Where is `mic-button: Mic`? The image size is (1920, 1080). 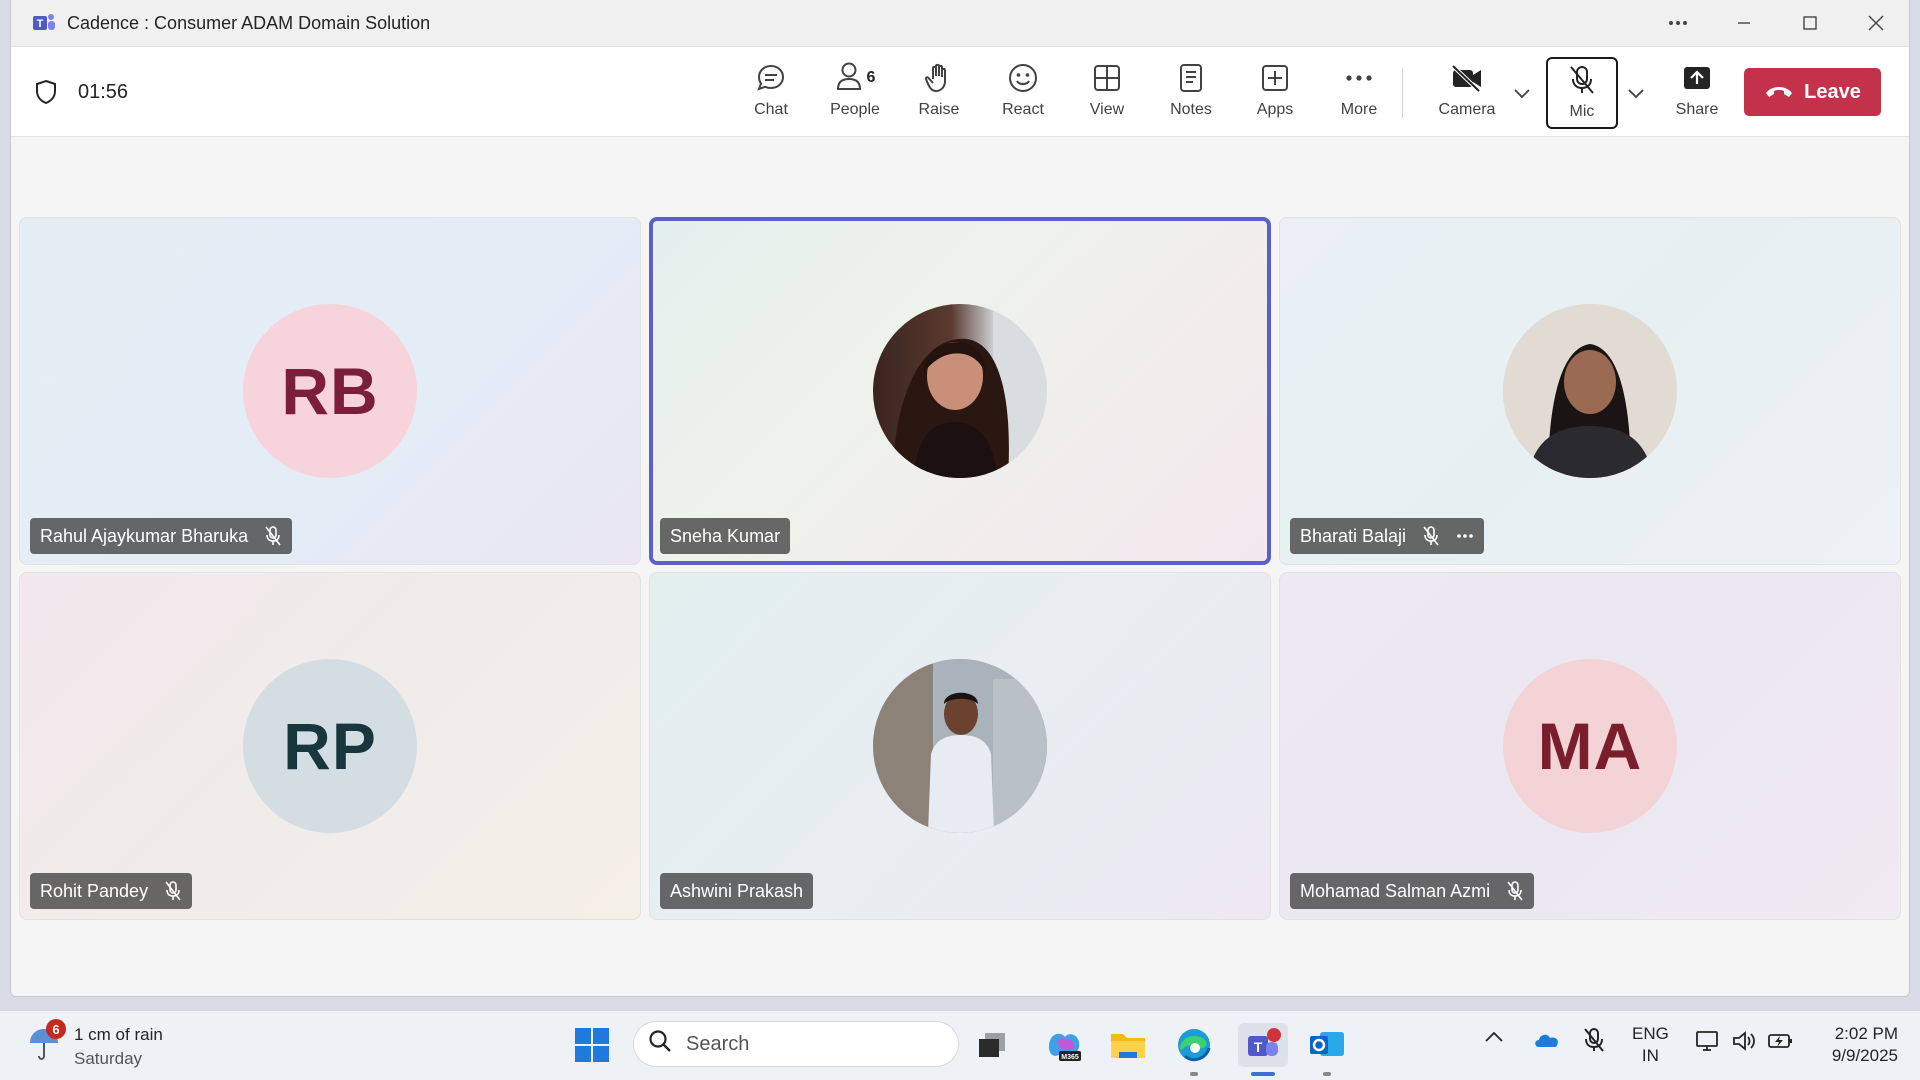
mic-button: Mic is located at coordinates (1582, 93).